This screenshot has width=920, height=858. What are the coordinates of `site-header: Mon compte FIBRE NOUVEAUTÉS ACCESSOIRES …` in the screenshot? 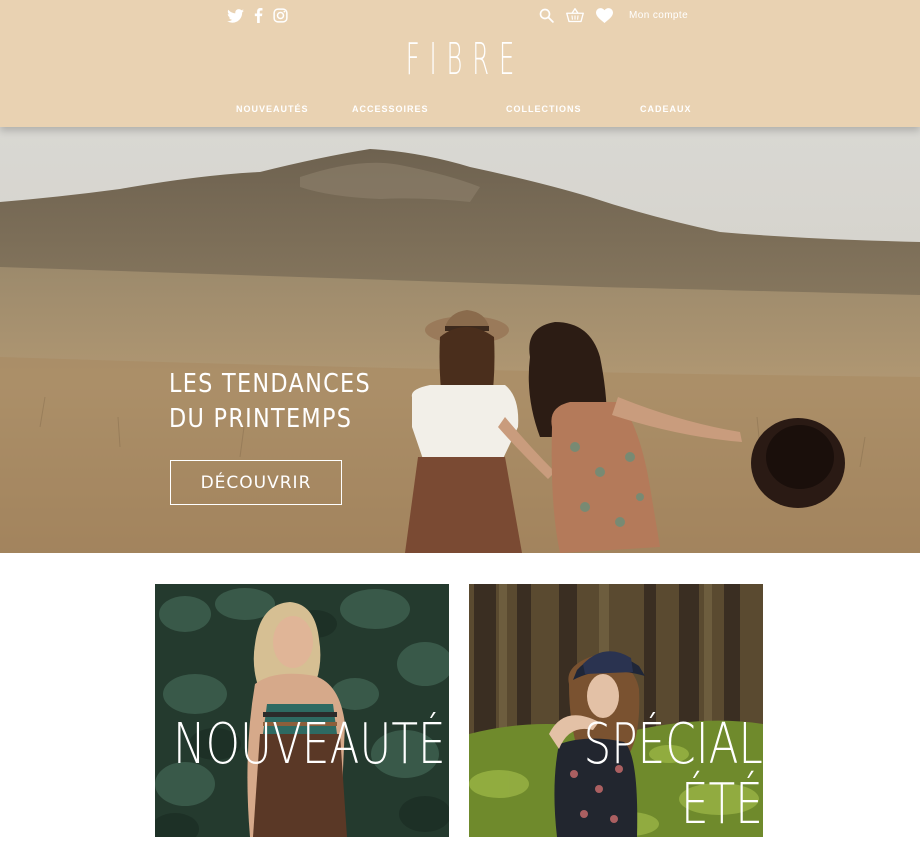 It's located at (460, 63).